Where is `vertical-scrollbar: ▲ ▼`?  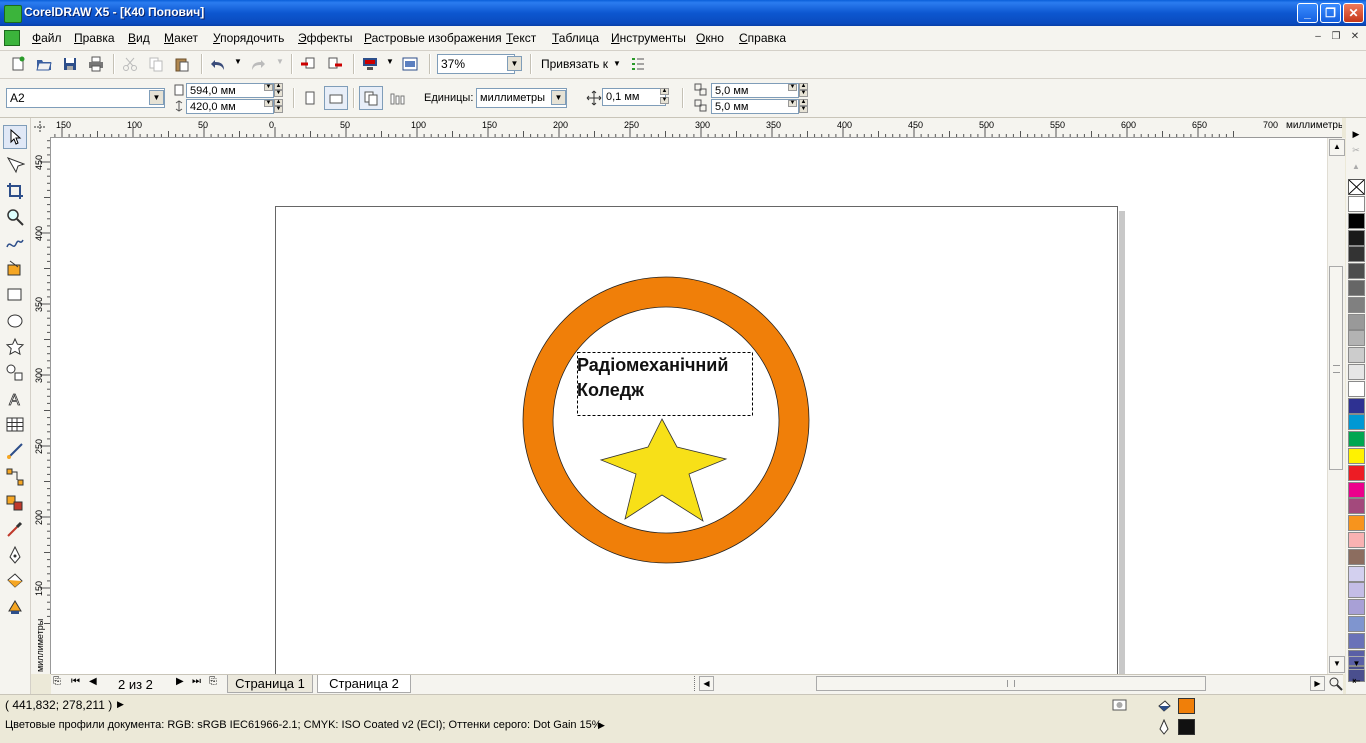 vertical-scrollbar: ▲ ▼ is located at coordinates (1336, 406).